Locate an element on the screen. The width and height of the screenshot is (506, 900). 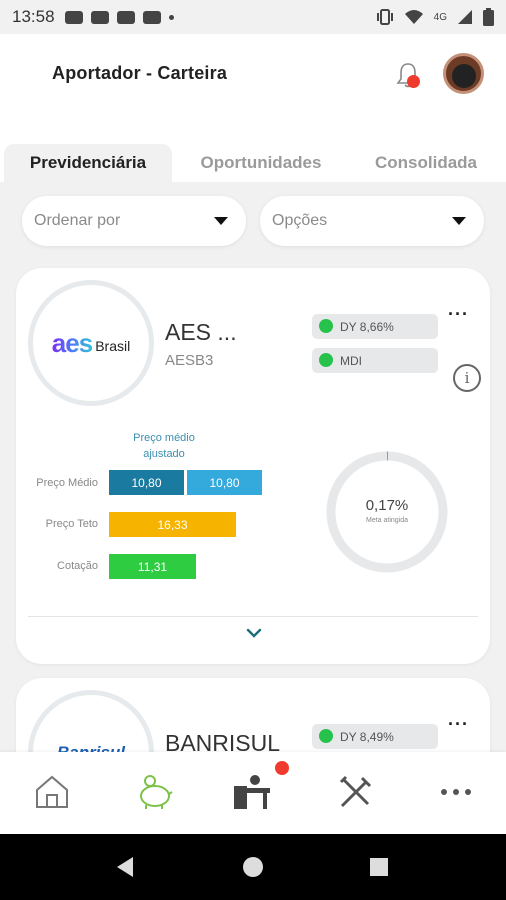
status-system-icons: 4G is located at coordinates (435, 17).